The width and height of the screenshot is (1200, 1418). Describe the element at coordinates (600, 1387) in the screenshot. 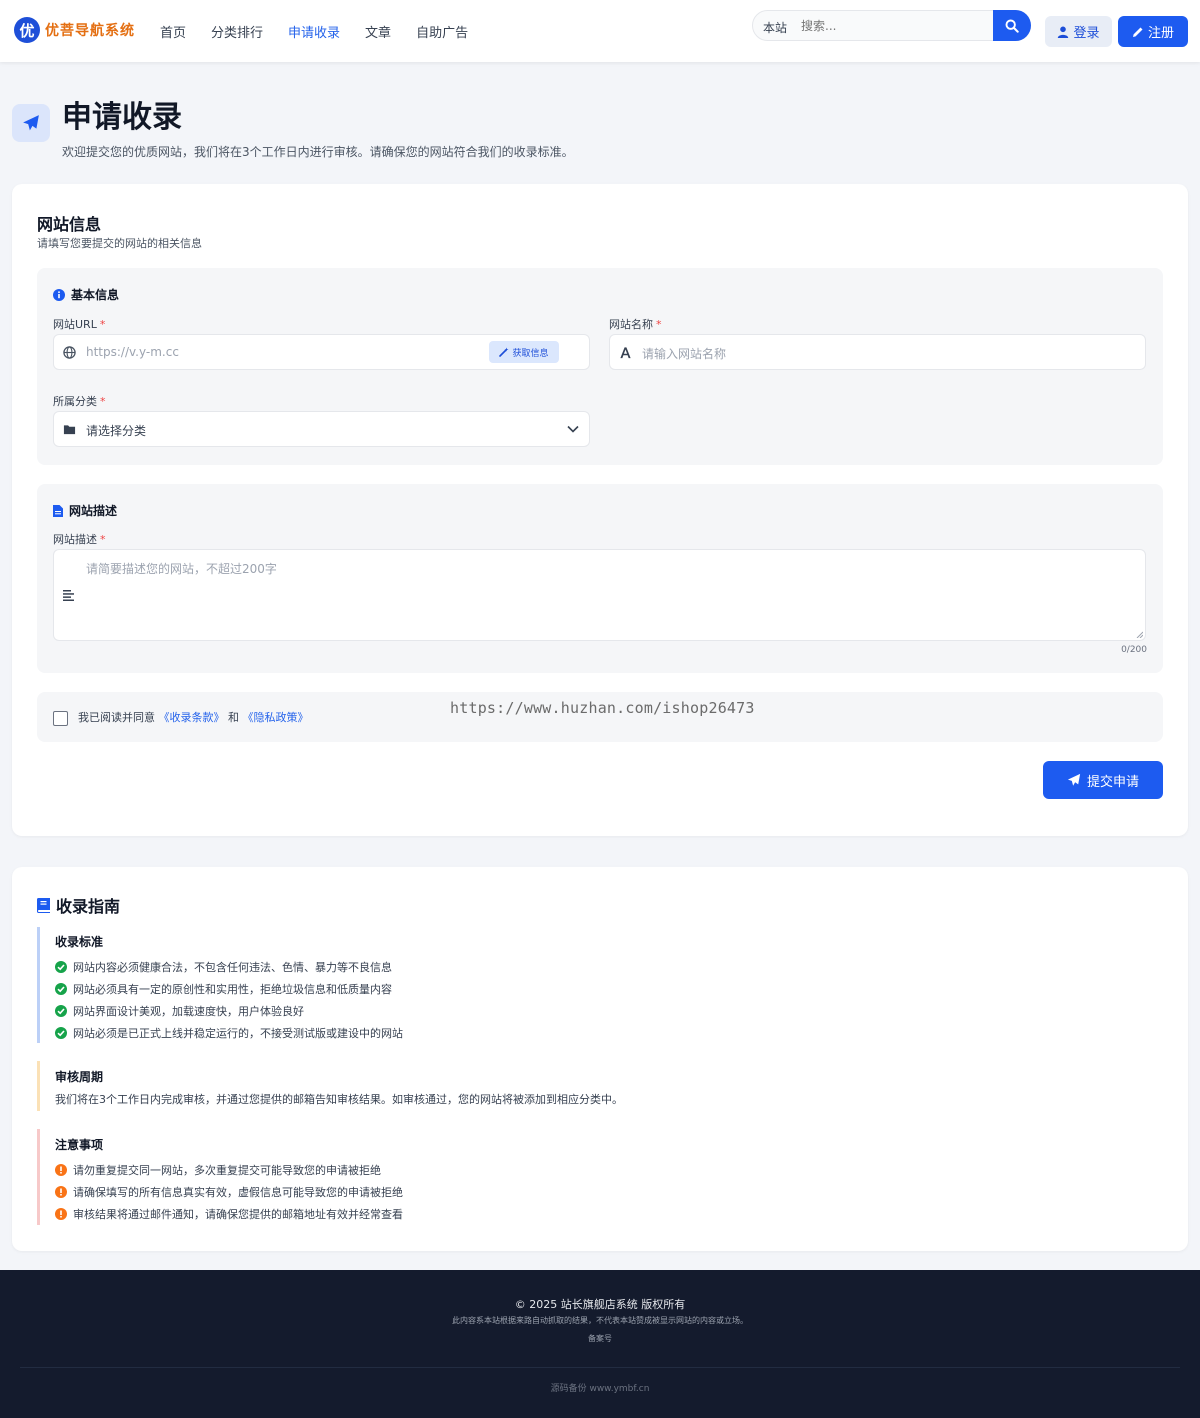

I see `footer-source-link: 源码备份 www.ymbf.cn` at that location.